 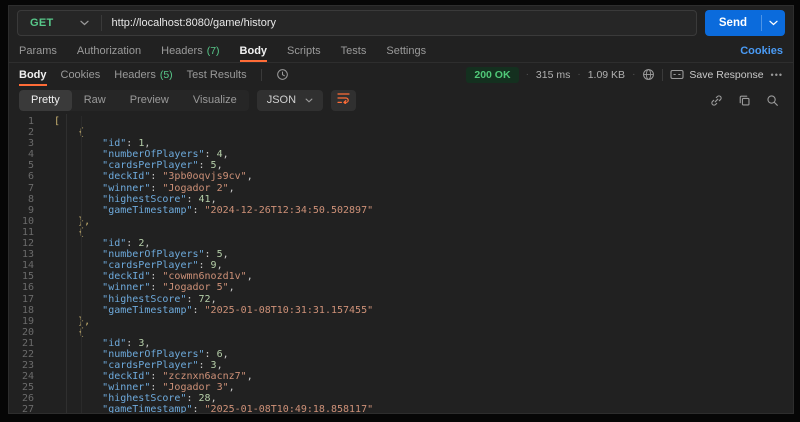 What do you see at coordinates (30, 199) in the screenshot?
I see `line-number: 8` at bounding box center [30, 199].